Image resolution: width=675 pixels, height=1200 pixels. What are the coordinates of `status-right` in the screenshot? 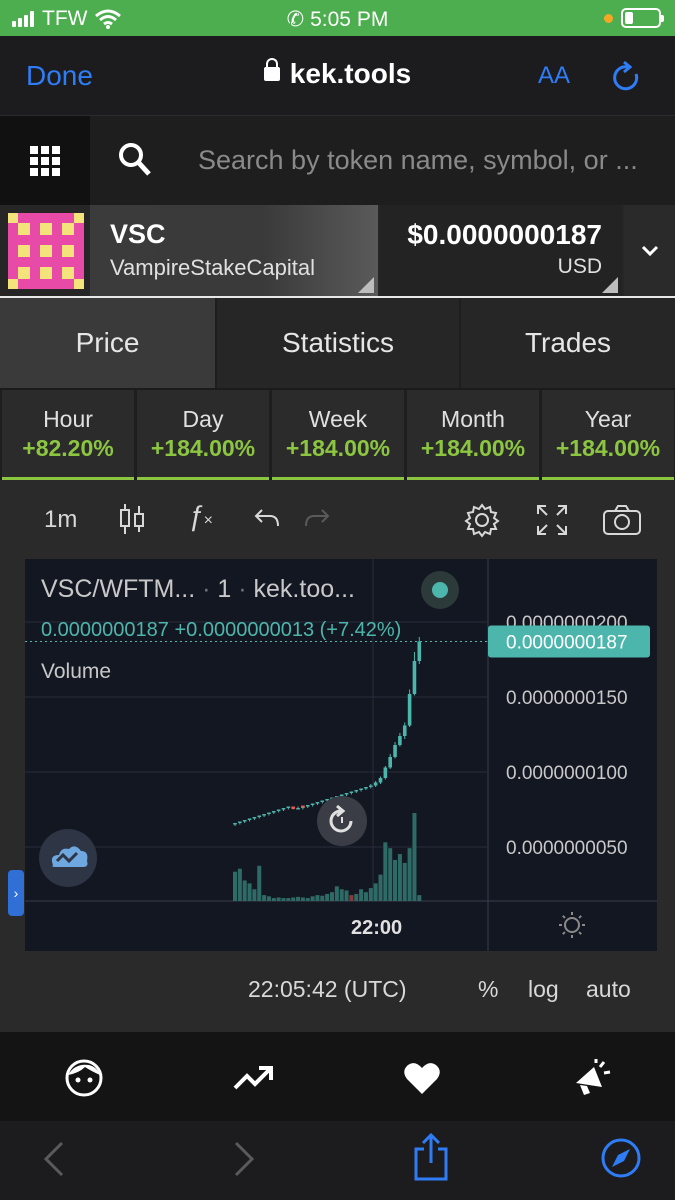 It's located at (634, 18).